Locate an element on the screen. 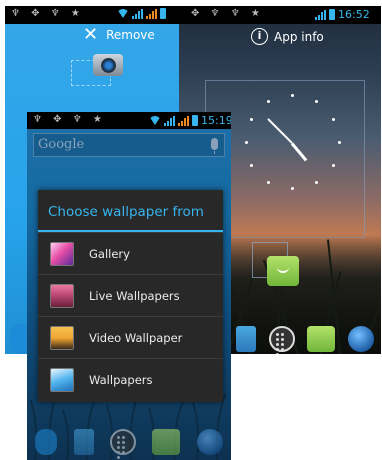  remove-drop-target: ✕ Remove is located at coordinates (119, 34).